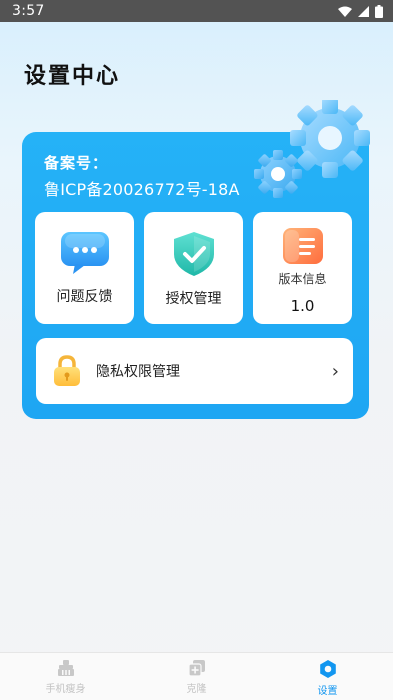 Image resolution: width=393 pixels, height=700 pixels. What do you see at coordinates (327, 669) in the screenshot?
I see `settings-icon` at bounding box center [327, 669].